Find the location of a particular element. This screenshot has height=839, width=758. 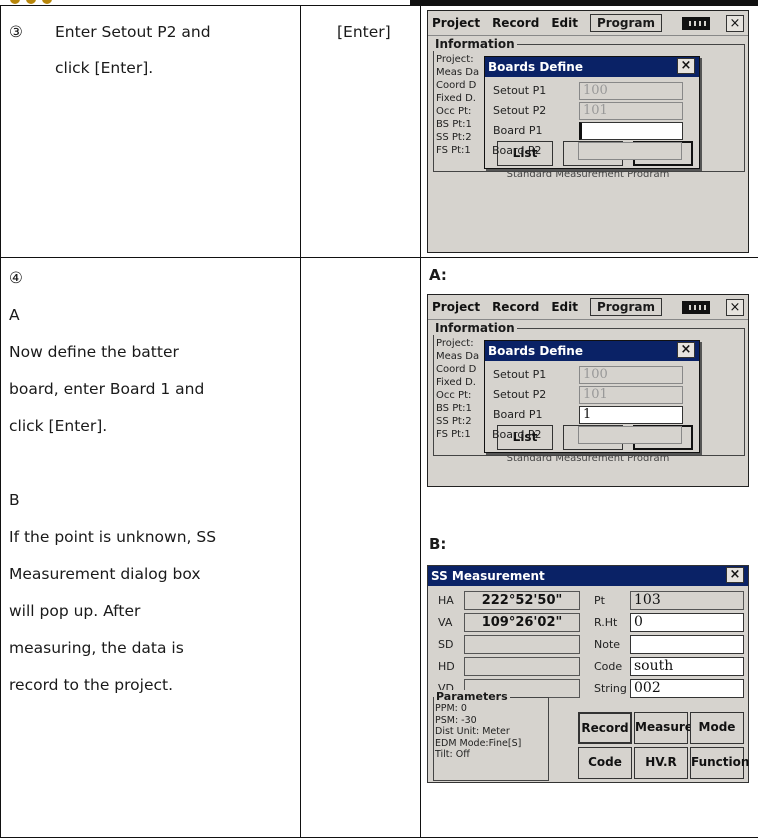

step4-b-line: record to the project. is located at coordinates (91, 685).